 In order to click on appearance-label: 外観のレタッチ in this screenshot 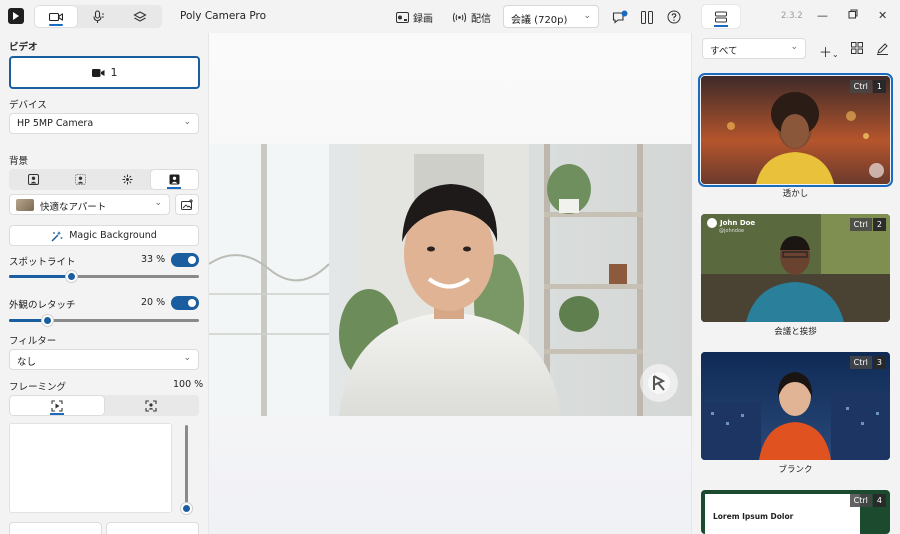, I will do `click(42, 305)`.